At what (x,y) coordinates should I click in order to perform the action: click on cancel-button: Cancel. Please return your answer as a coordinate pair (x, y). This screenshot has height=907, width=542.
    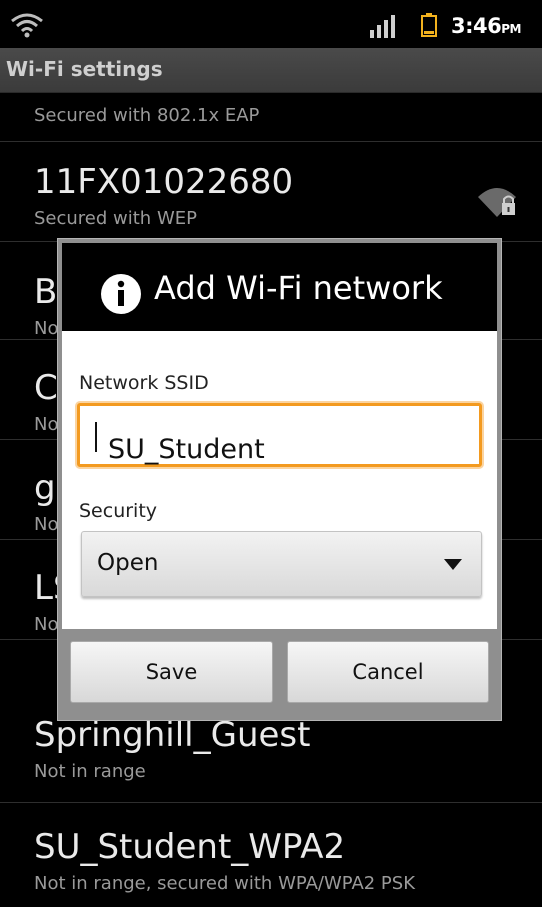
    Looking at the image, I should click on (388, 672).